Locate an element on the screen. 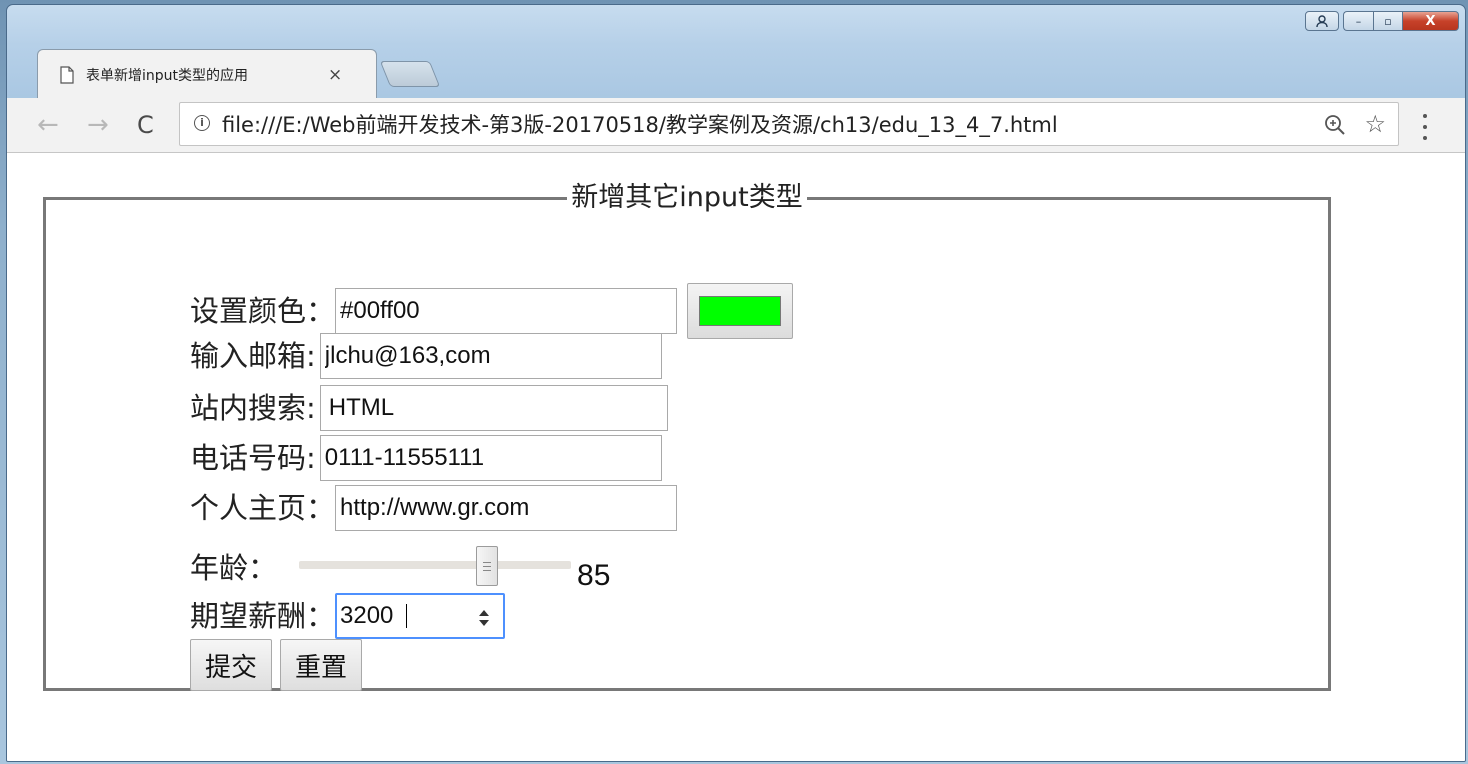  window-controls: – ▫ X is located at coordinates (1382, 21).